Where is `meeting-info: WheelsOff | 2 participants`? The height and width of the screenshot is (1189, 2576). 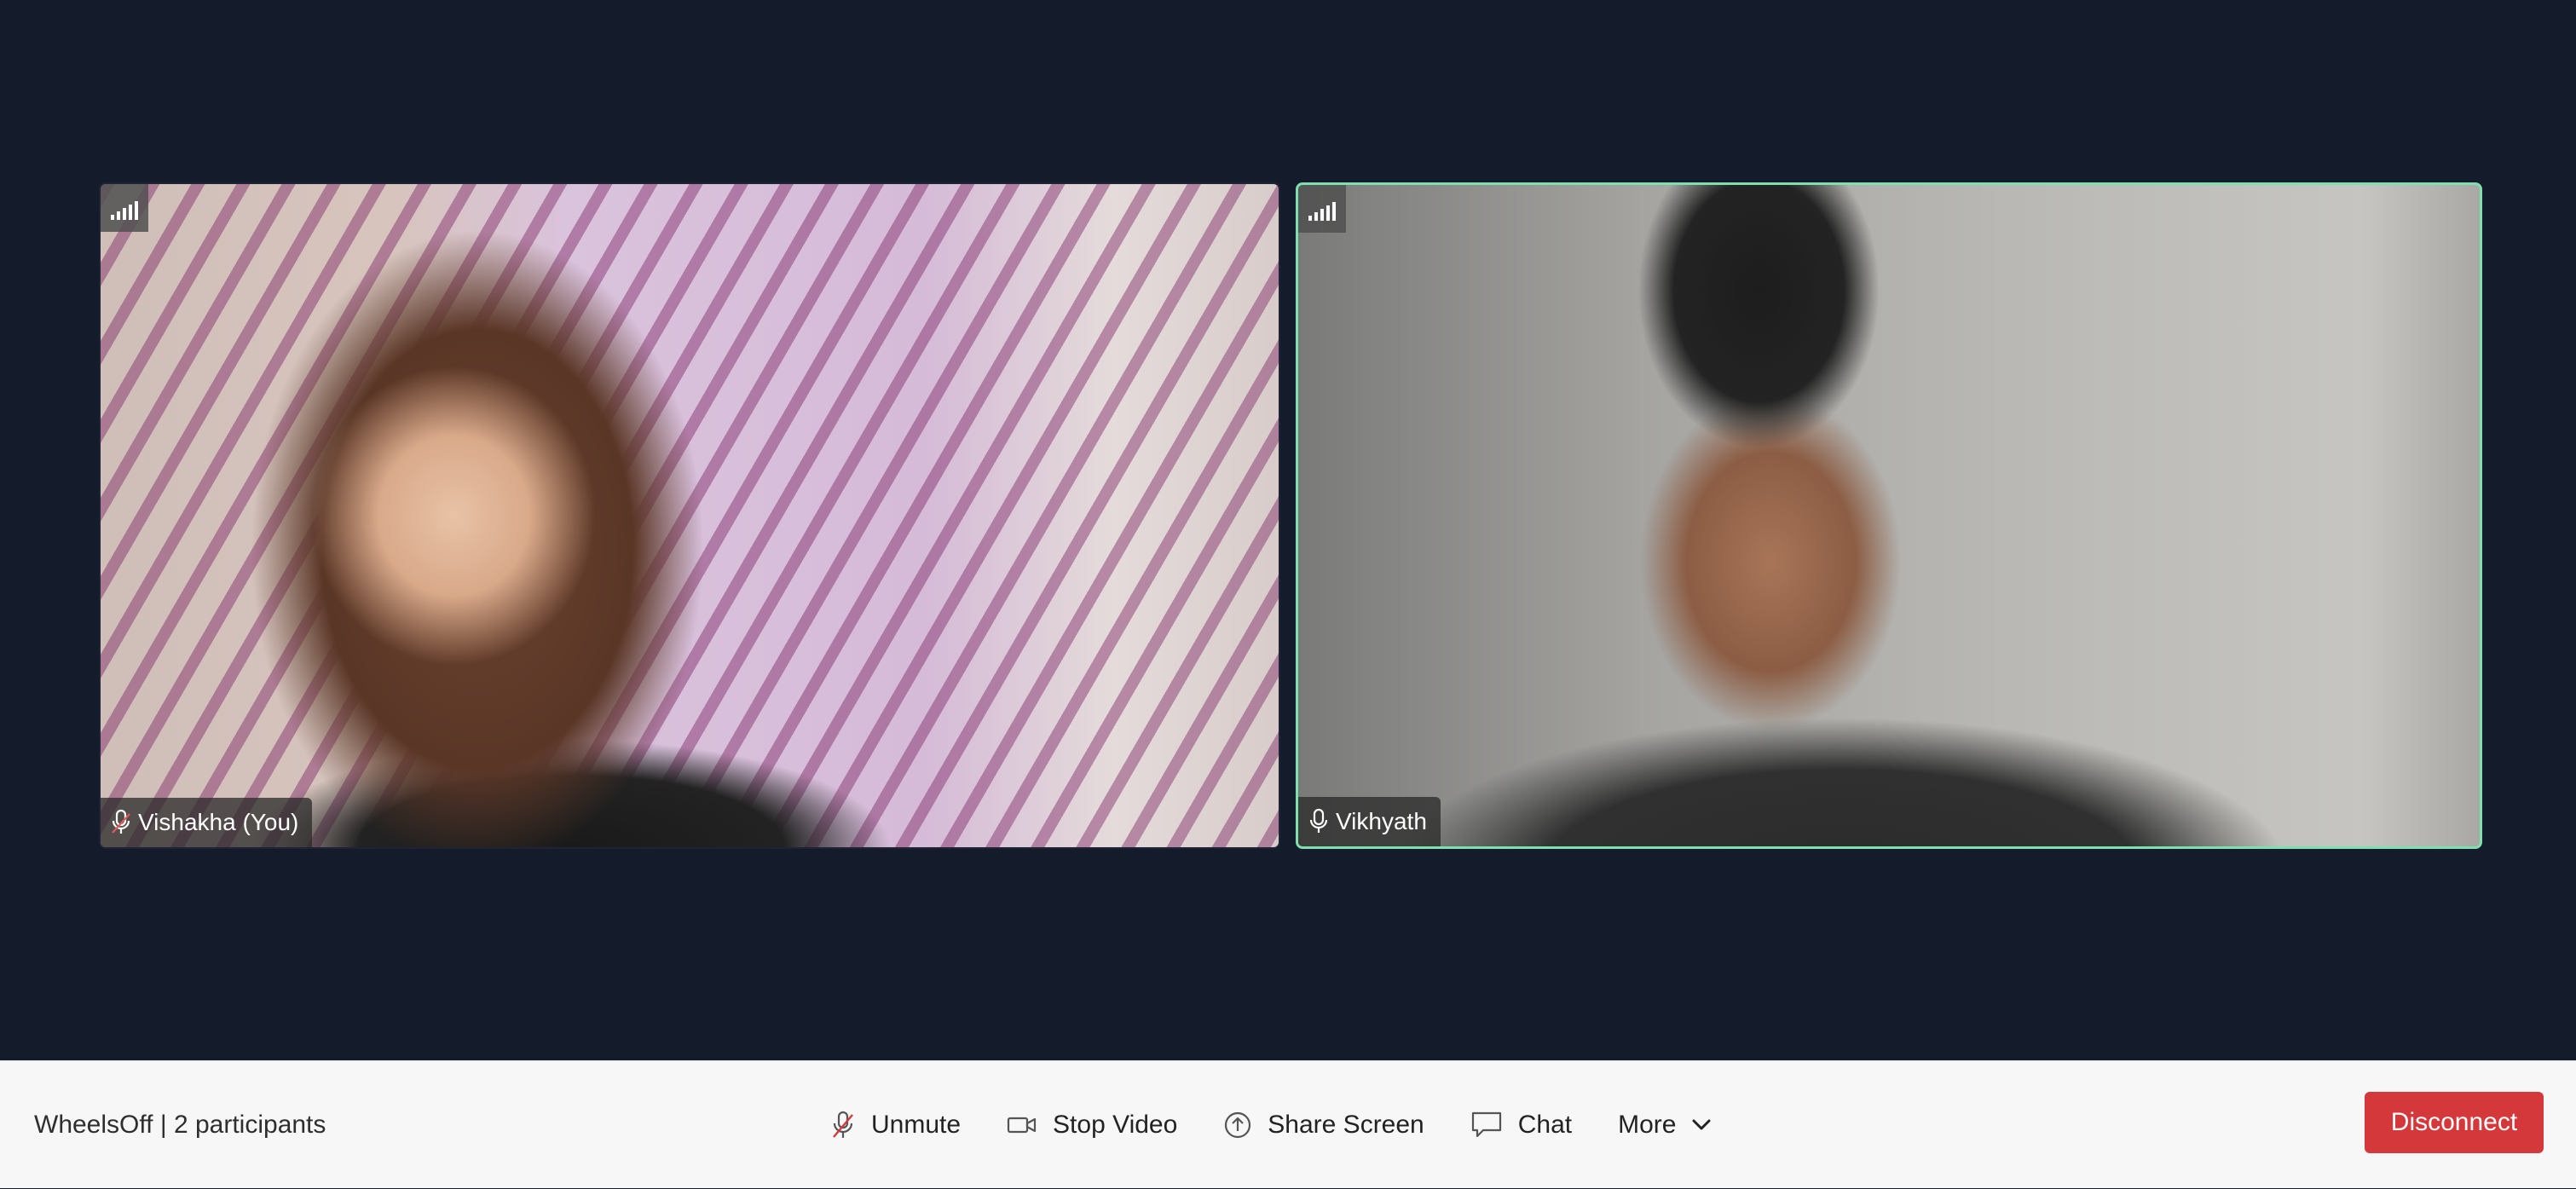
meeting-info: WheelsOff | 2 participants is located at coordinates (180, 1125).